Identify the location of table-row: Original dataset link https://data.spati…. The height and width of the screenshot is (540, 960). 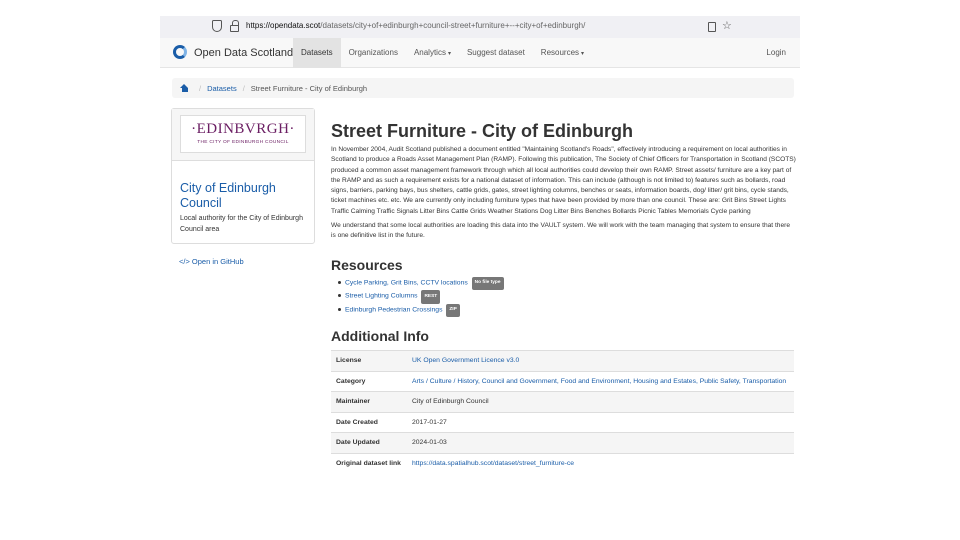
(562, 463).